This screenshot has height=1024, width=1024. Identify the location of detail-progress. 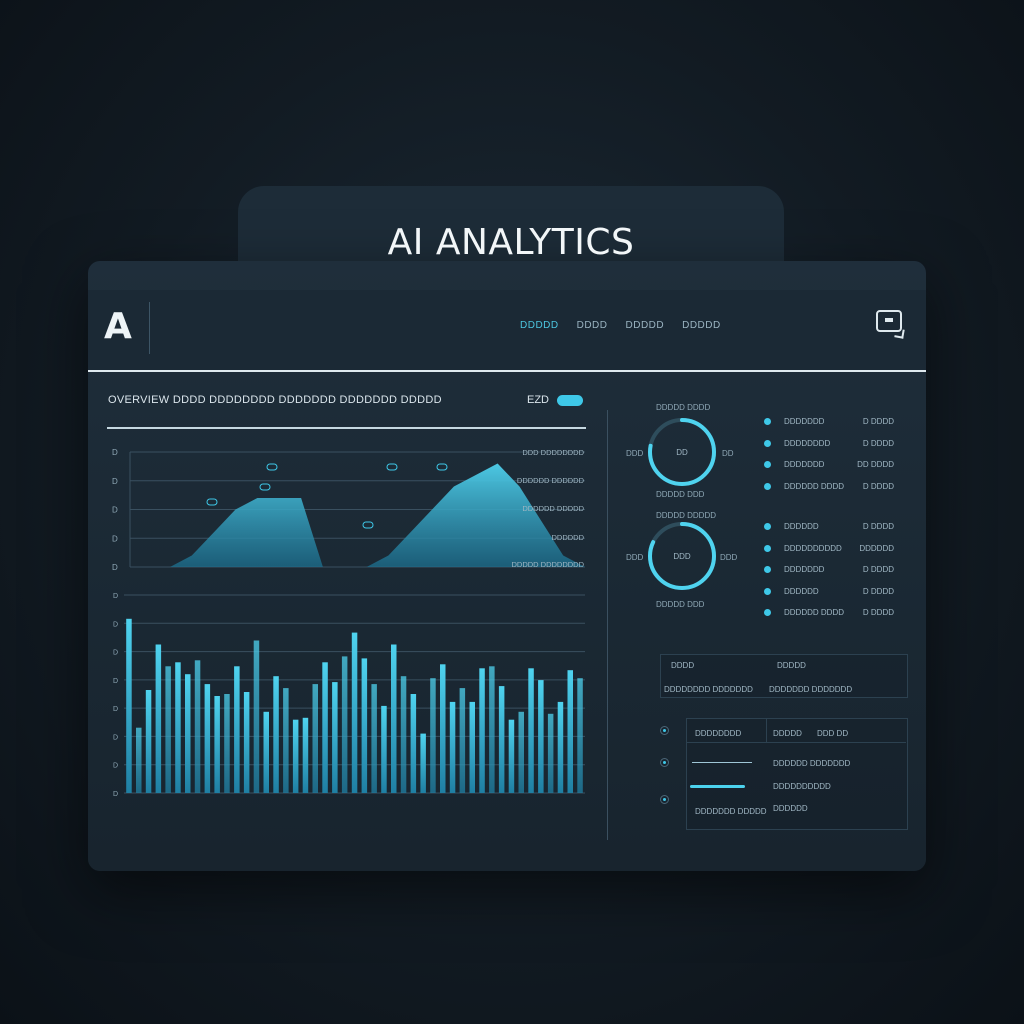
(717, 786).